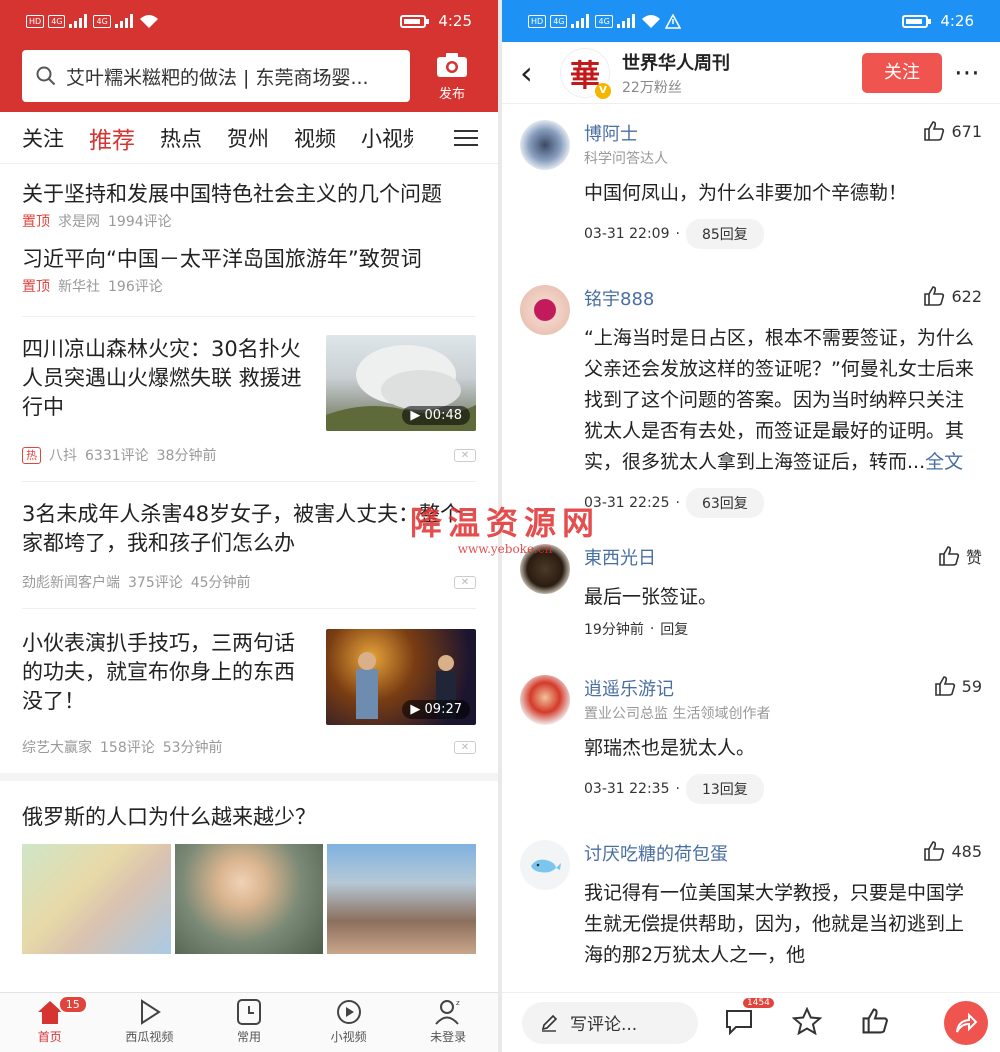 This screenshot has width=1000, height=1052. I want to click on tab-recommend: 推荐, so click(112, 138).